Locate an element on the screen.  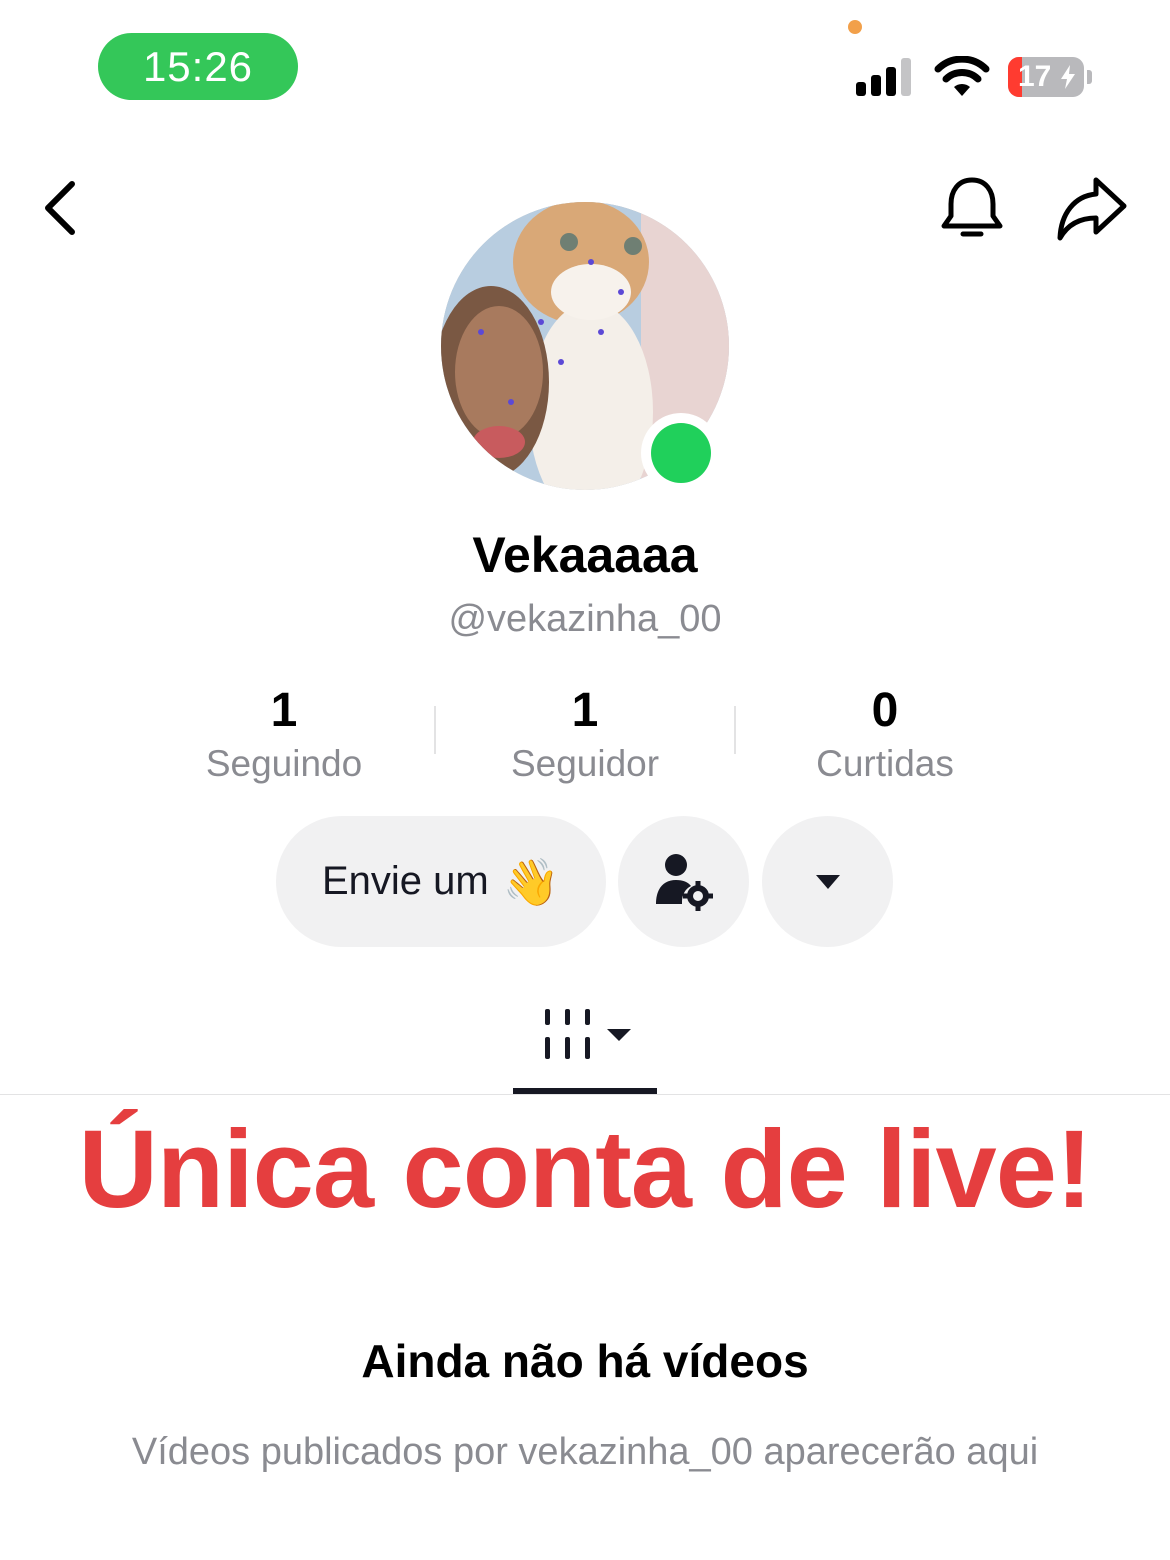
add-friend-settings-icon is located at coordinates (684, 882).